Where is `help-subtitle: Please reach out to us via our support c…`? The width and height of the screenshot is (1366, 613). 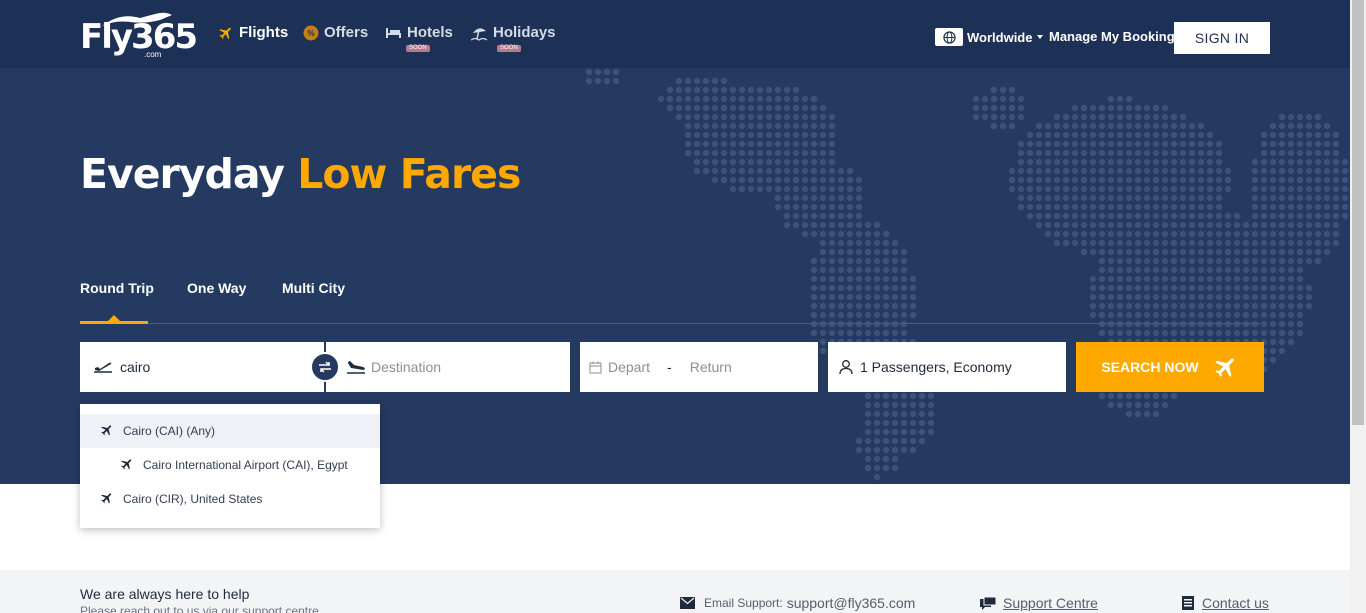 help-subtitle: Please reach out to us via our support c… is located at coordinates (199, 608).